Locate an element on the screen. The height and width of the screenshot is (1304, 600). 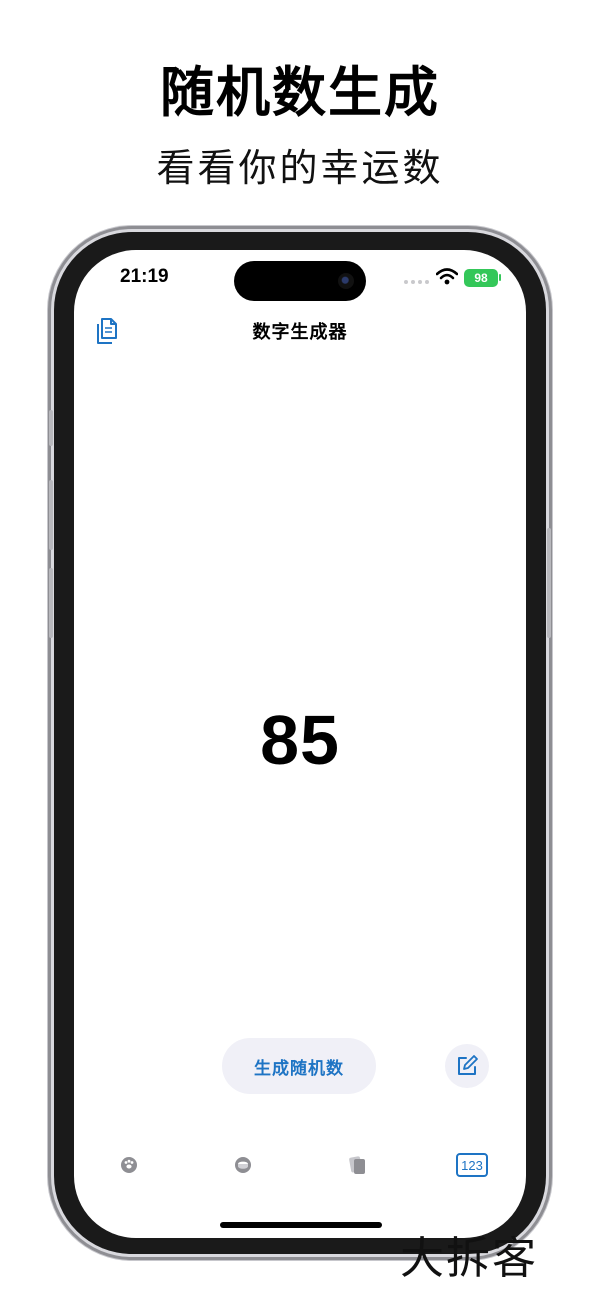
tab-cards is located at coordinates (358, 1165).